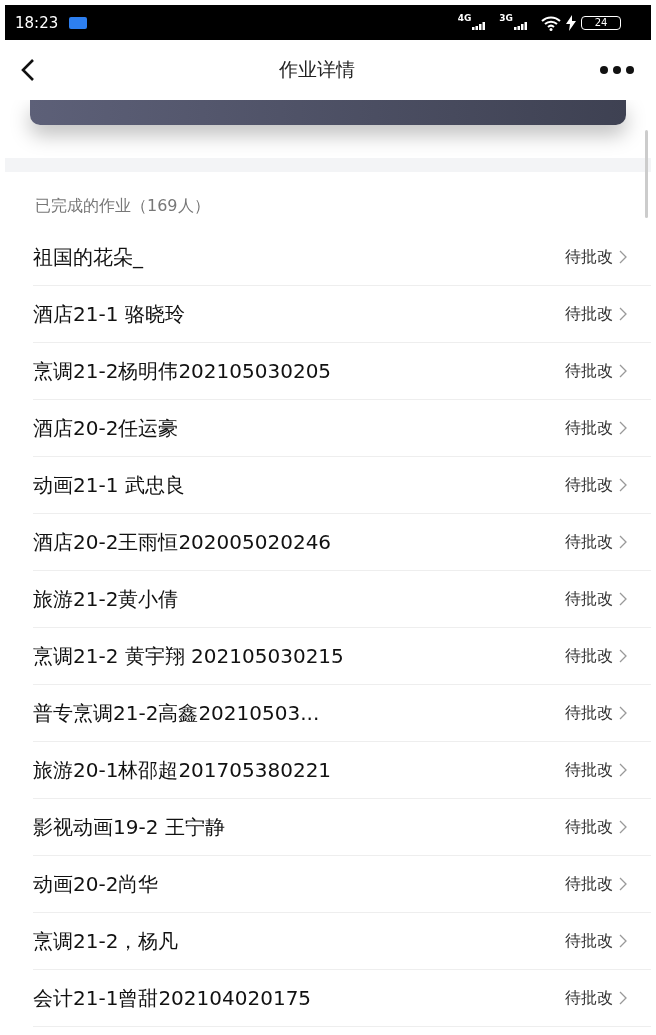  What do you see at coordinates (601, 22) in the screenshot?
I see `battery-icon: 24` at bounding box center [601, 22].